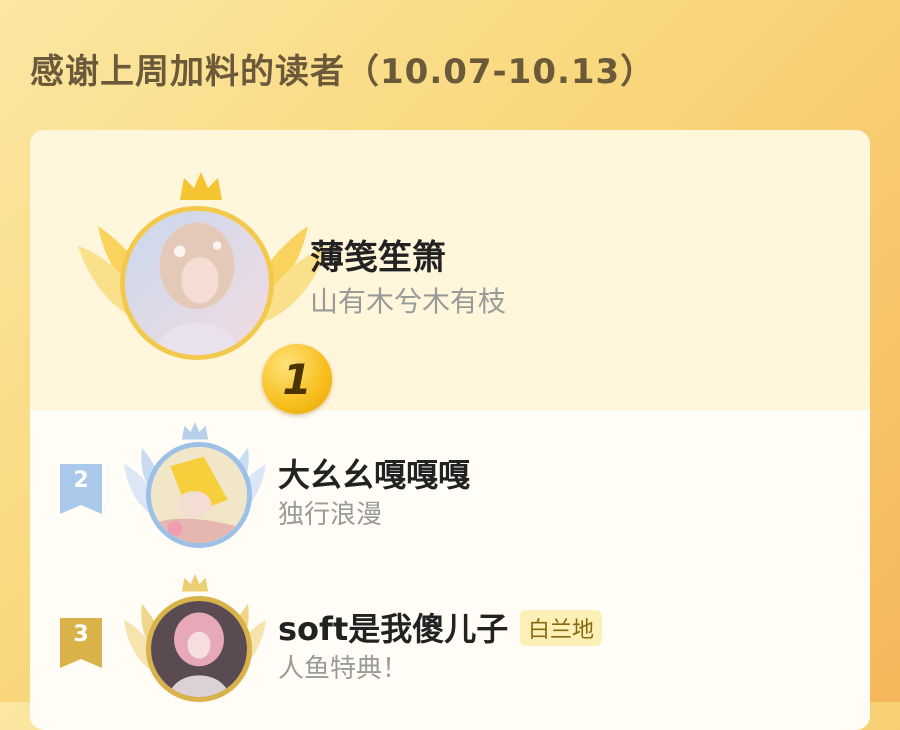 The height and width of the screenshot is (730, 900). What do you see at coordinates (343, 669) in the screenshot?
I see `reader-subtitle: 人鱼特典！` at bounding box center [343, 669].